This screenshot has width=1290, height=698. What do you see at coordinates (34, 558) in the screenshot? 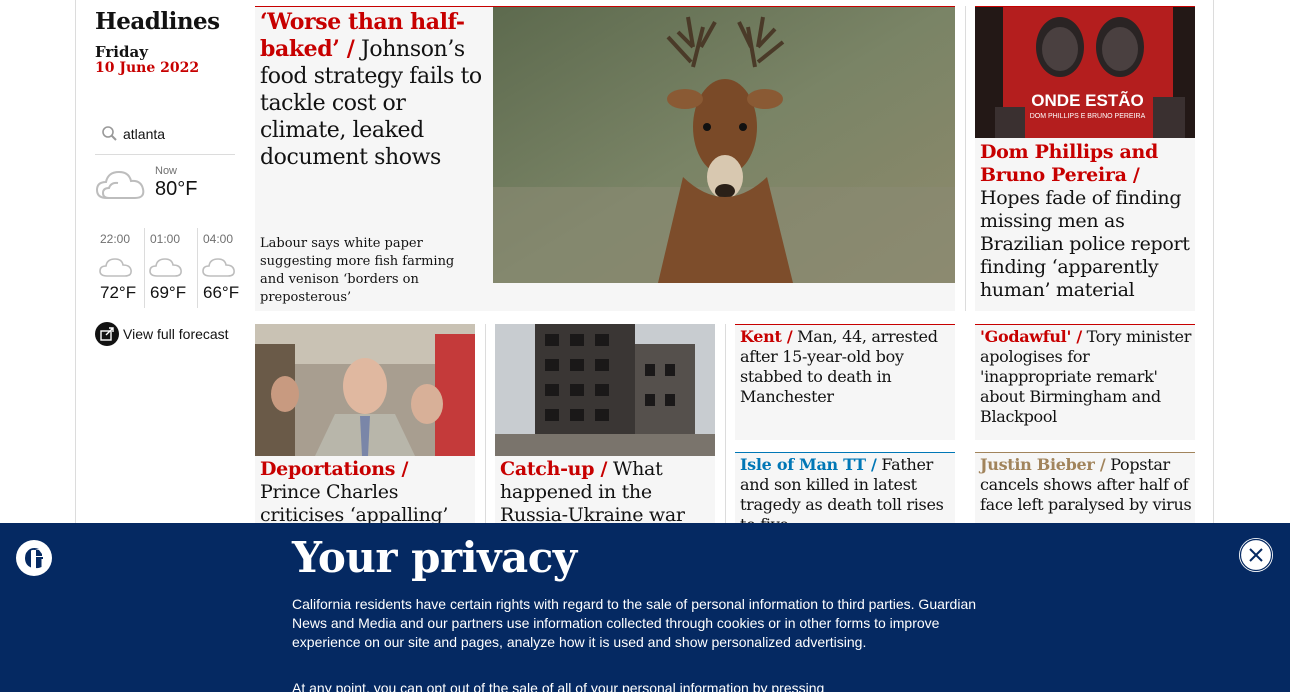
I see `guardian-logo-icon` at bounding box center [34, 558].